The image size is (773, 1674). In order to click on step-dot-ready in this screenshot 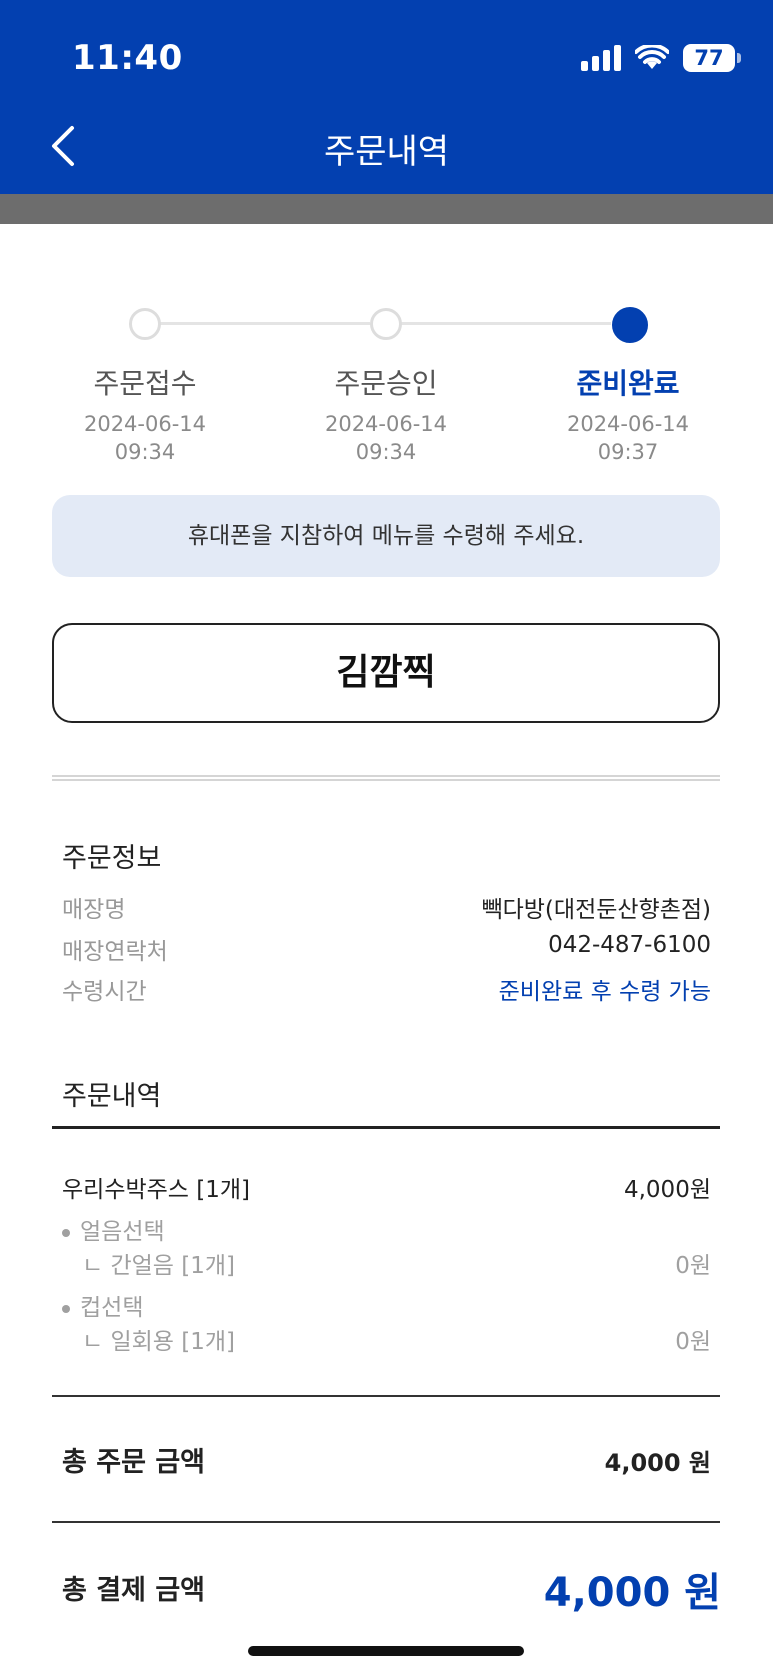, I will do `click(630, 325)`.